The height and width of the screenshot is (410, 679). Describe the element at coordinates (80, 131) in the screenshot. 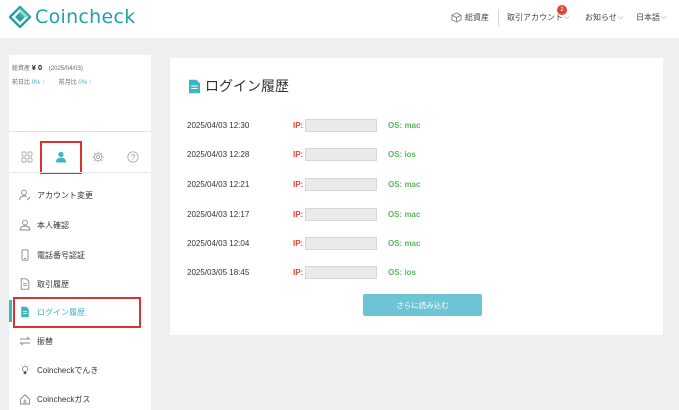

I see `balance-divider` at that location.